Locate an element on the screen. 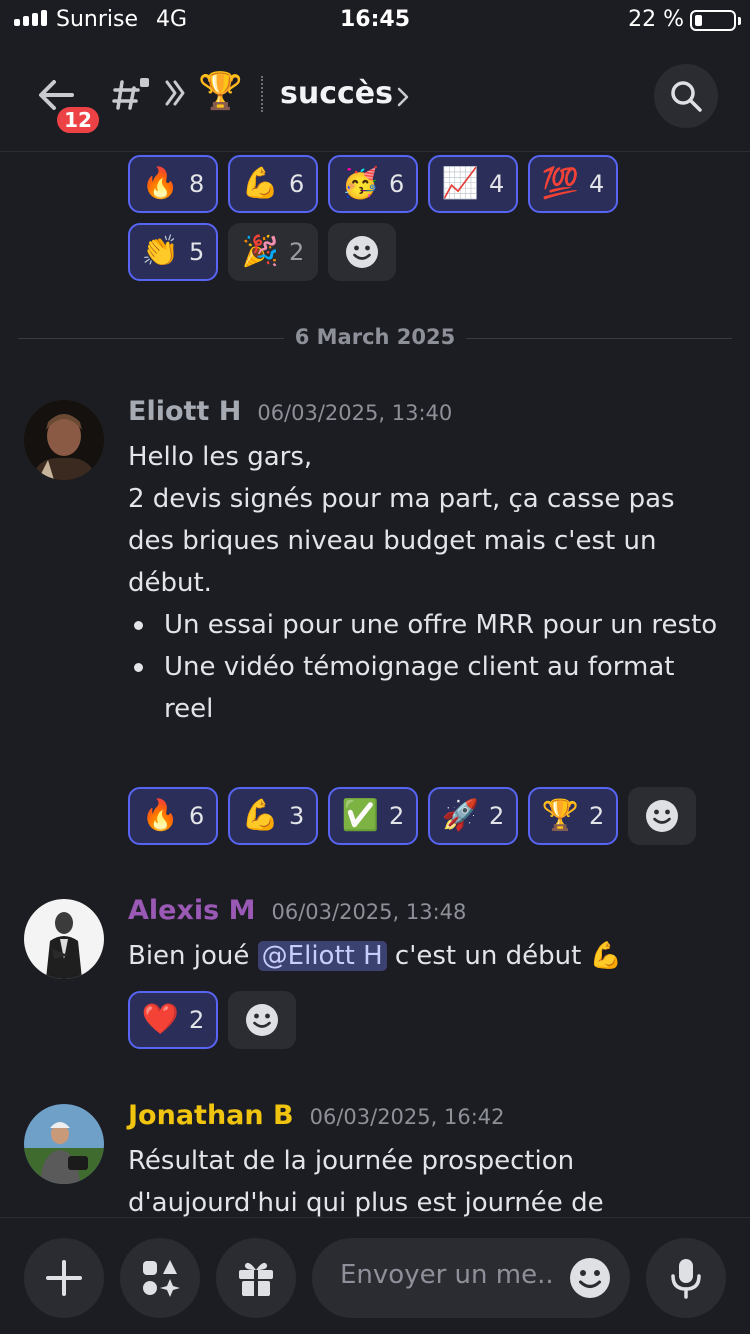 The width and height of the screenshot is (750, 1334). message-content: Bien joué @Eliott H c'est un début 💪 is located at coordinates (423, 956).